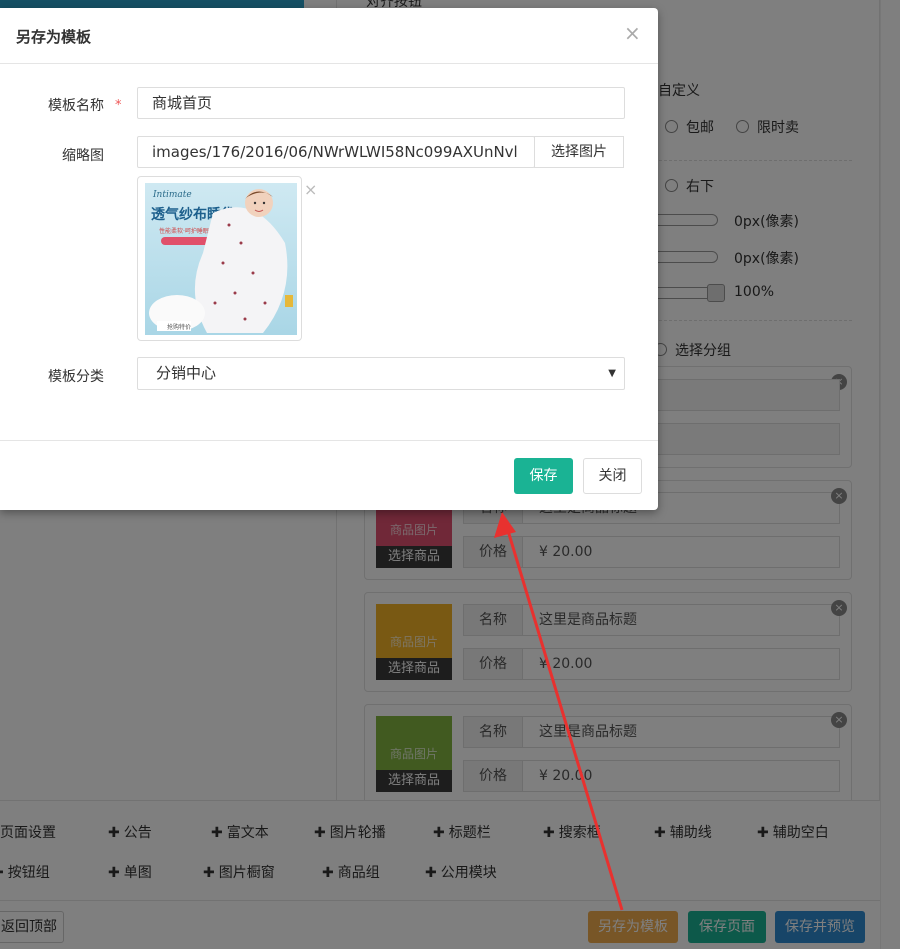 The width and height of the screenshot is (900, 949). I want to click on dialog-header: 另存为模板 ×, so click(329, 36).